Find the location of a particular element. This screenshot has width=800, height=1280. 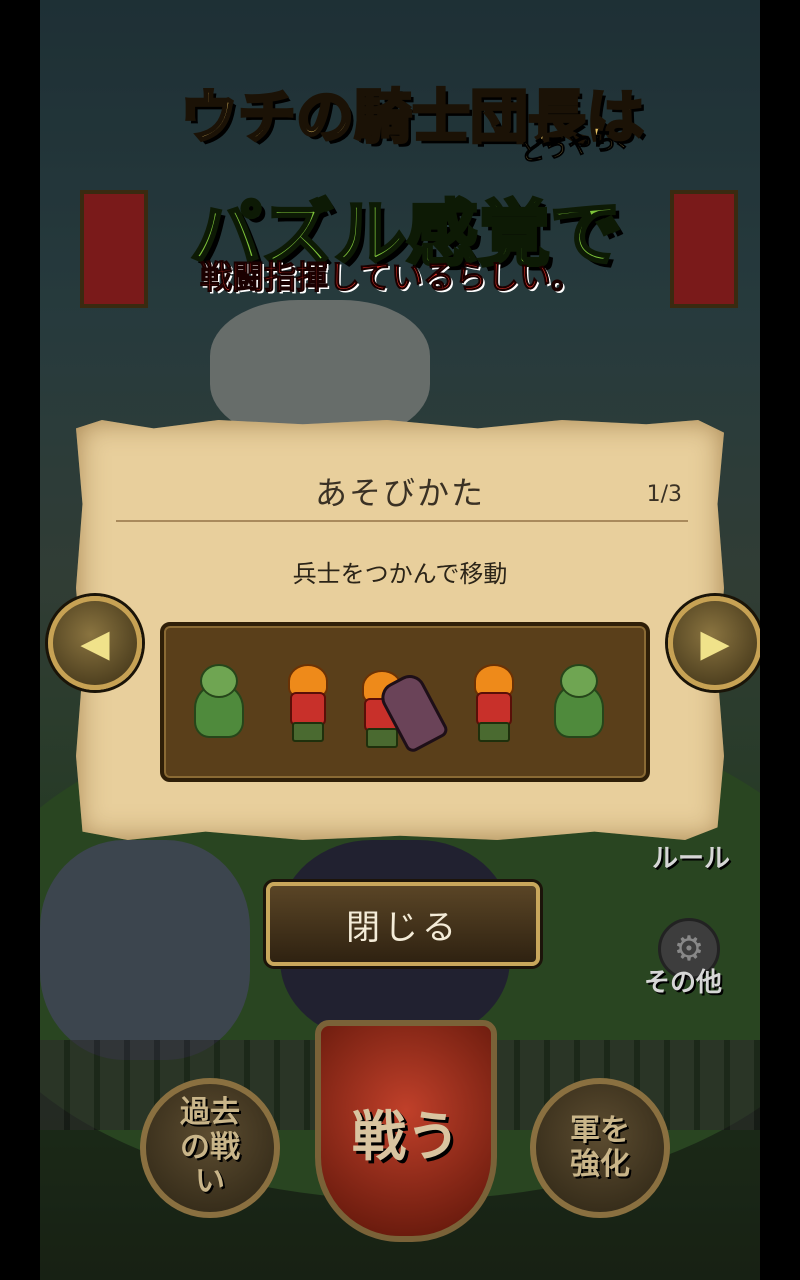

rules-button: ルール is located at coordinates (691, 856).